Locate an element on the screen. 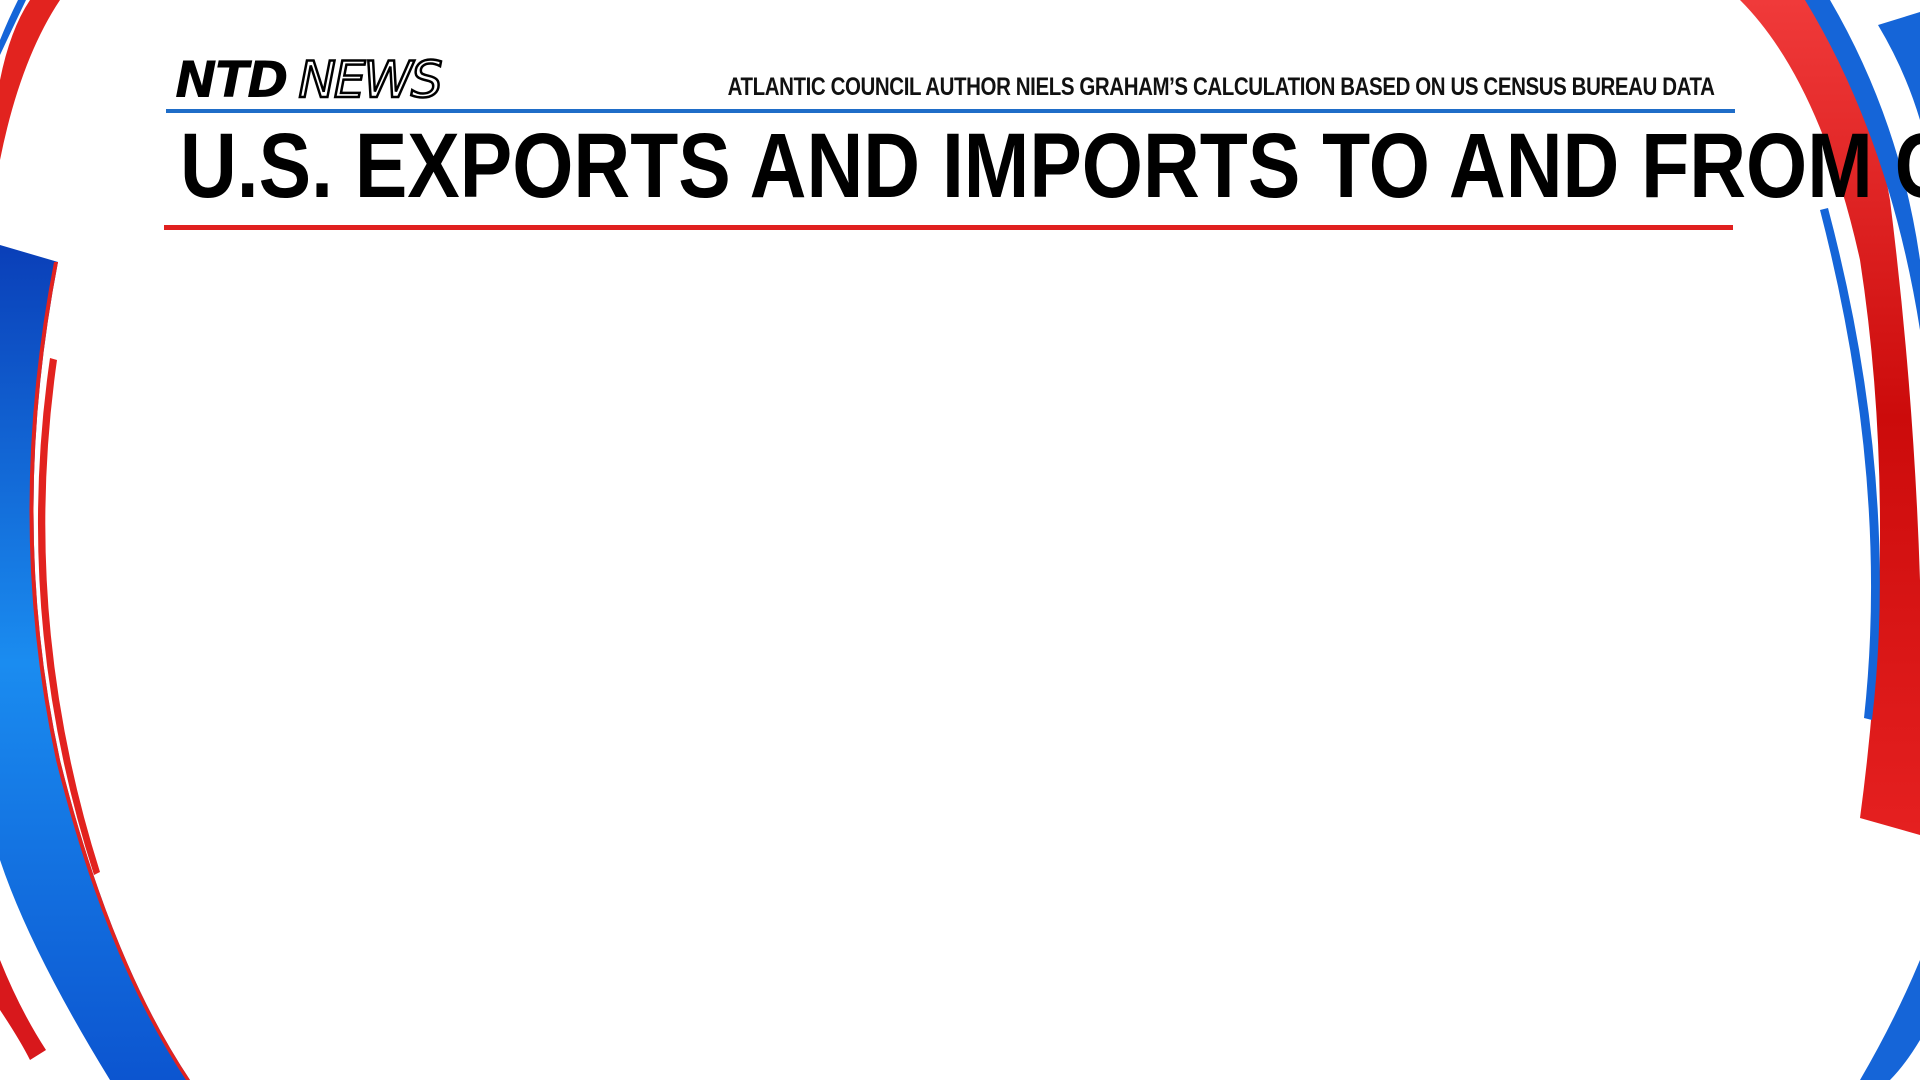 This screenshot has height=1080, width=1920. arc-left-big-blue is located at coordinates (95, 662).